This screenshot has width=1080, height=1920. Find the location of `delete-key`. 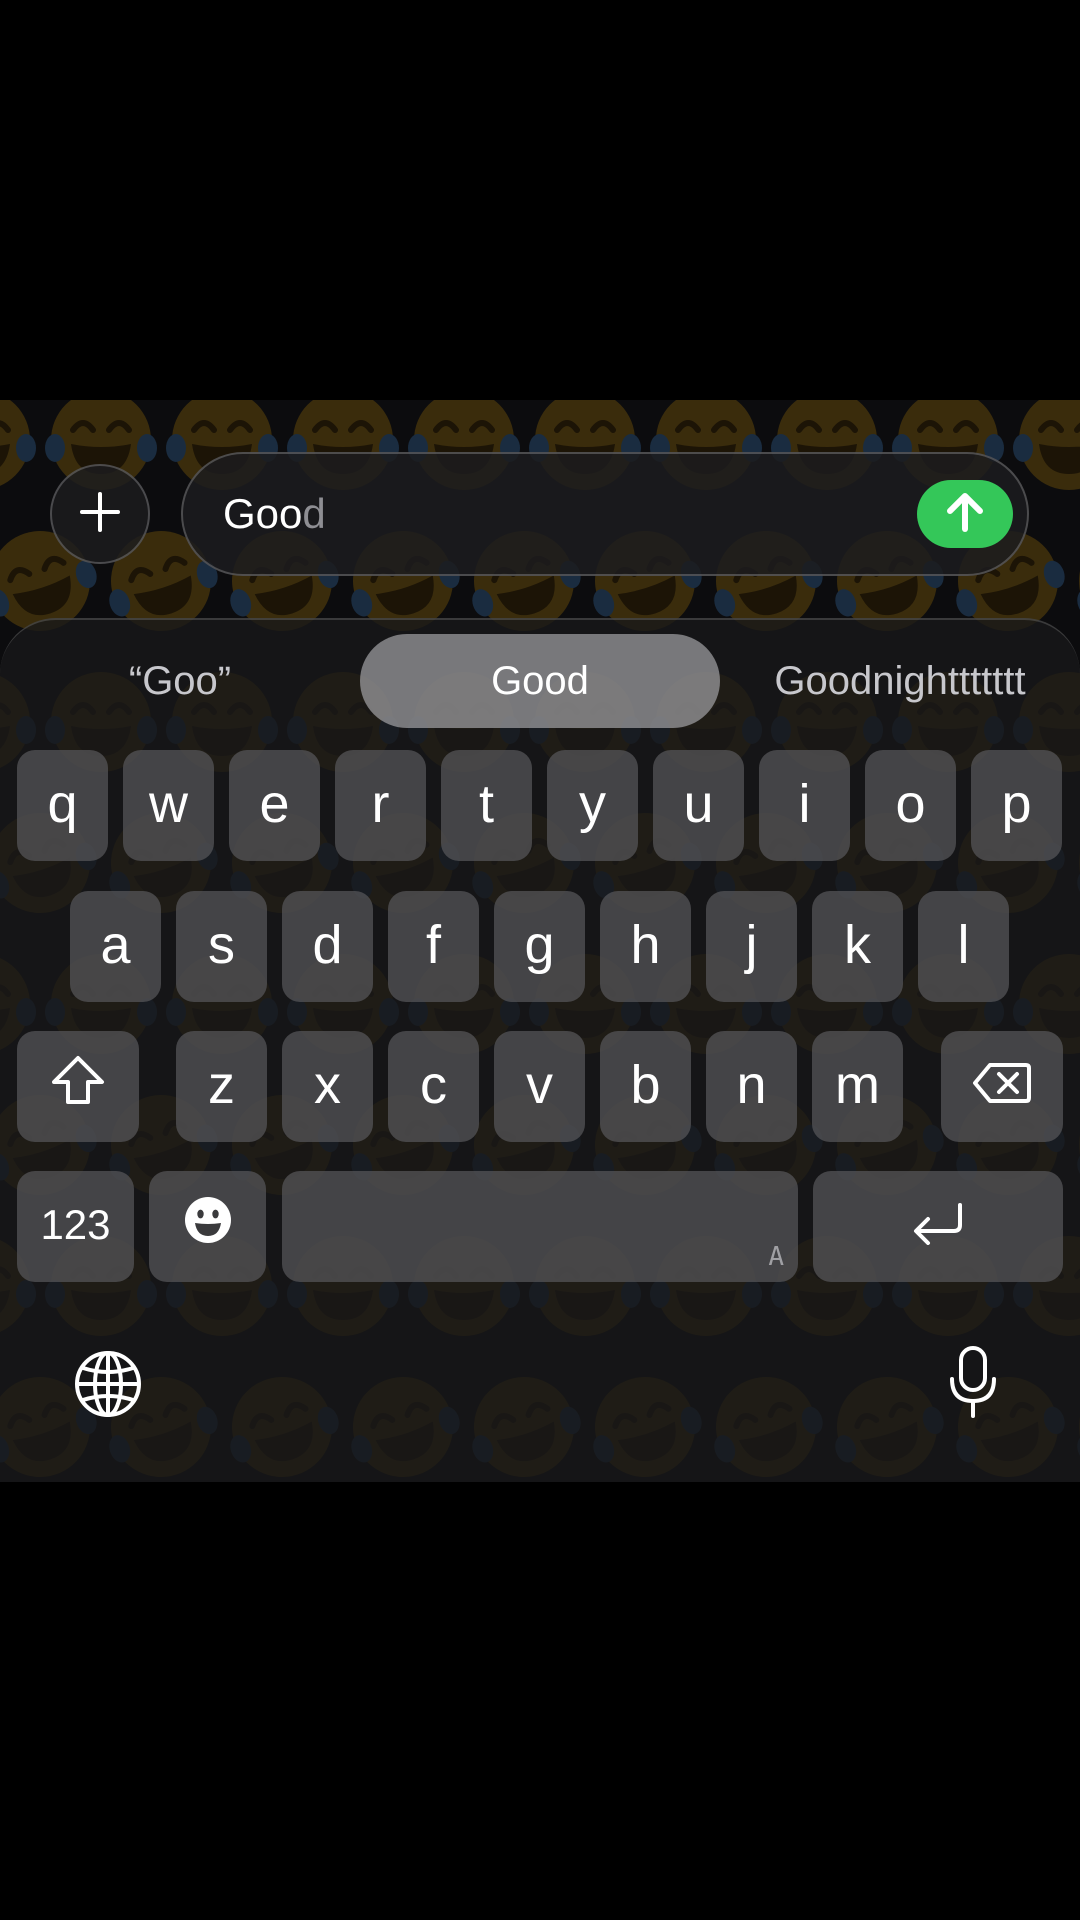

delete-key is located at coordinates (1002, 1086).